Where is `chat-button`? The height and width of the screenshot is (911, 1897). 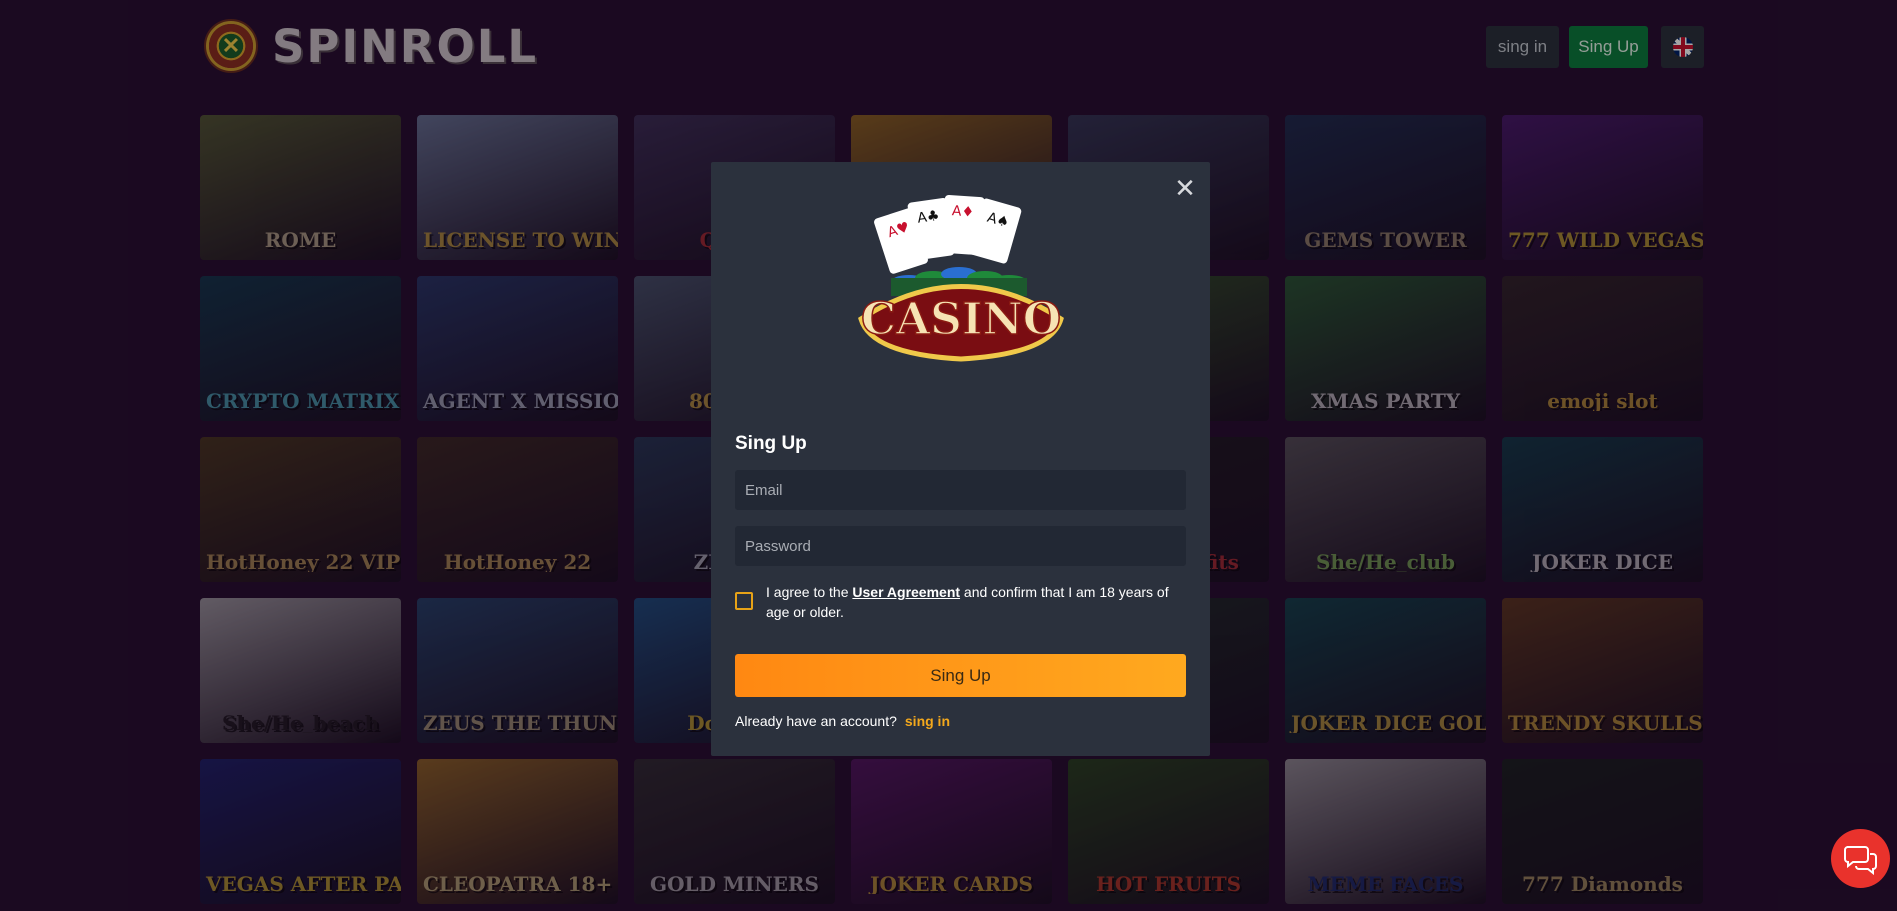 chat-button is located at coordinates (1860, 858).